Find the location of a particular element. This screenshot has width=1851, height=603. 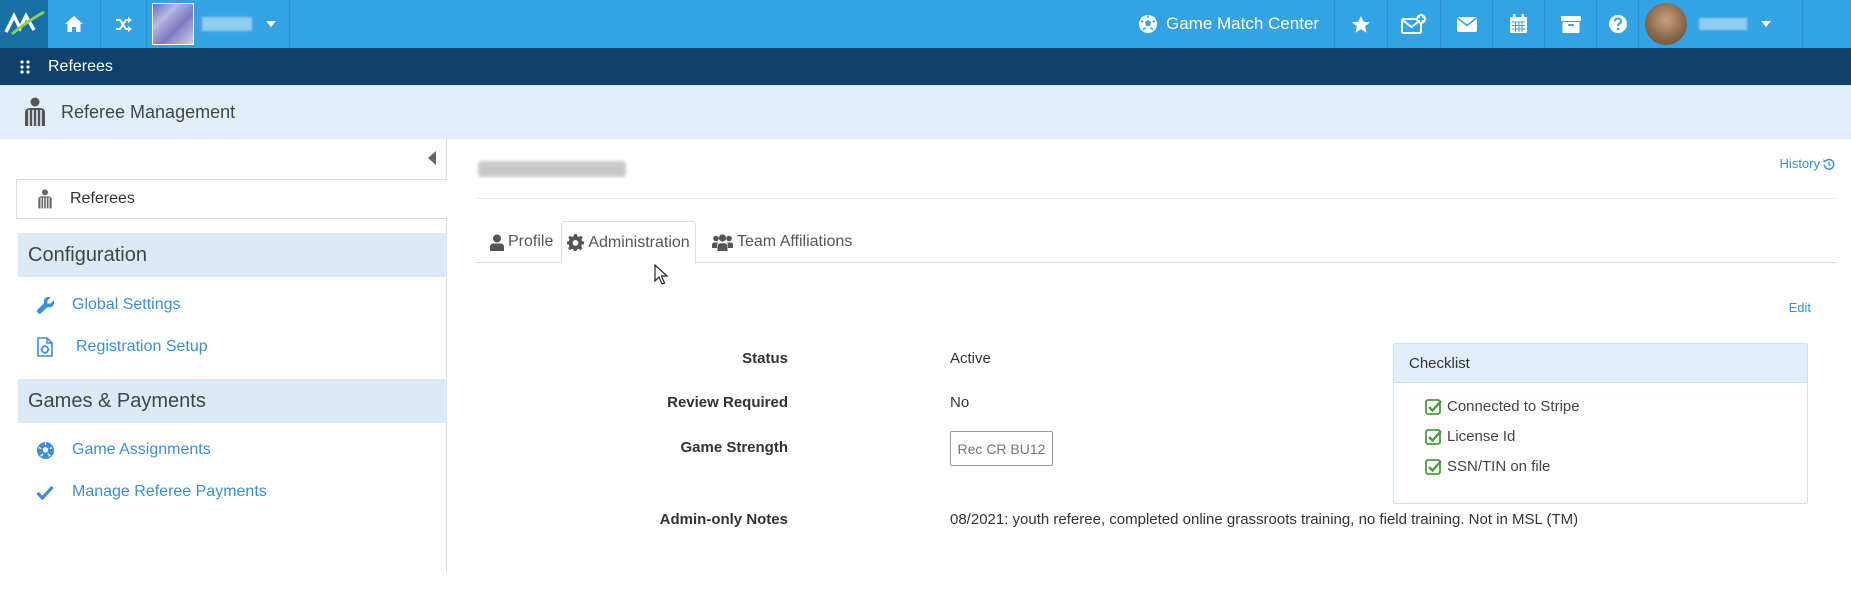

status-label: Status is located at coordinates (765, 358).